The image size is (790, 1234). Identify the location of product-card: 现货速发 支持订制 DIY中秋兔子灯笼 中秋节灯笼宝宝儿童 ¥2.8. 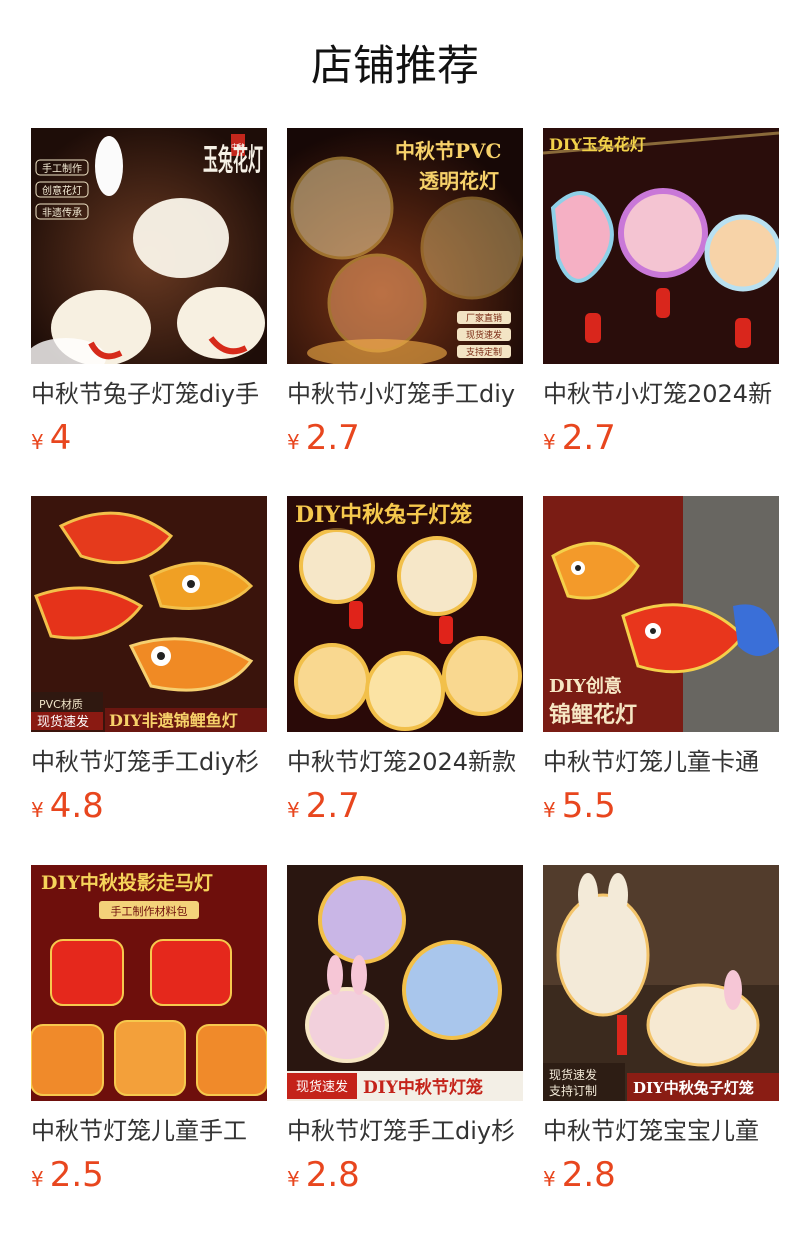
(661, 1035).